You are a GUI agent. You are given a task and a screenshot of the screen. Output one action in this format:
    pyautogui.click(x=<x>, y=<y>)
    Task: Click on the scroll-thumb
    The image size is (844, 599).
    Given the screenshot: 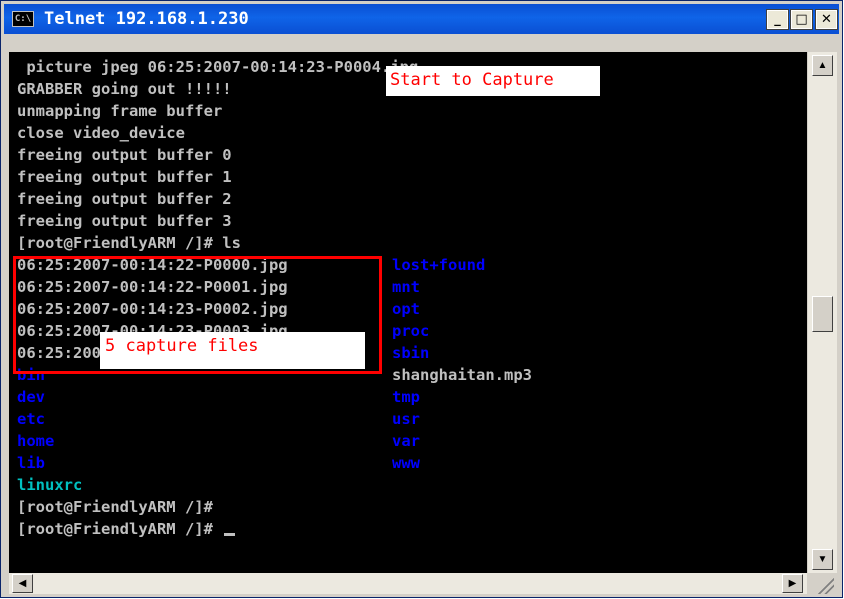 What is the action you would take?
    pyautogui.click(x=822, y=314)
    